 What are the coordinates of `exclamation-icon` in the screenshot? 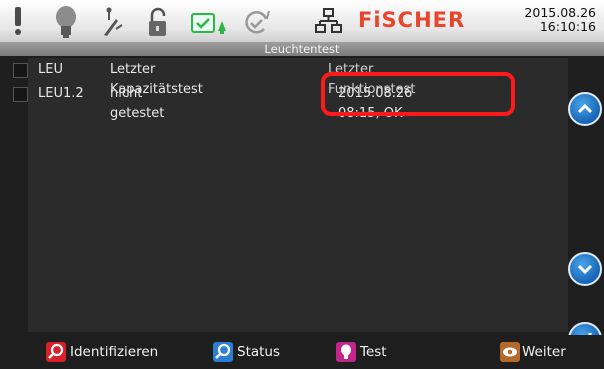 It's located at (23, 21).